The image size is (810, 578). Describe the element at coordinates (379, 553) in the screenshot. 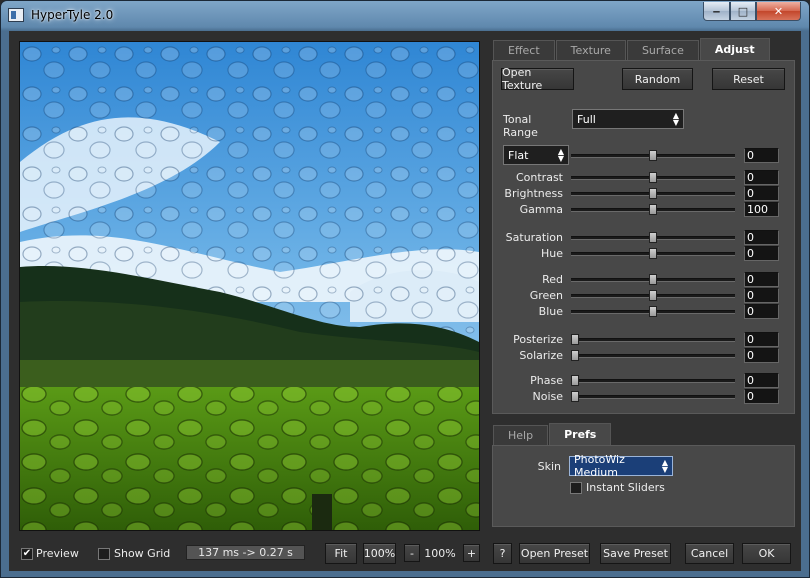

I see `zoom-100-button: 100%` at that location.